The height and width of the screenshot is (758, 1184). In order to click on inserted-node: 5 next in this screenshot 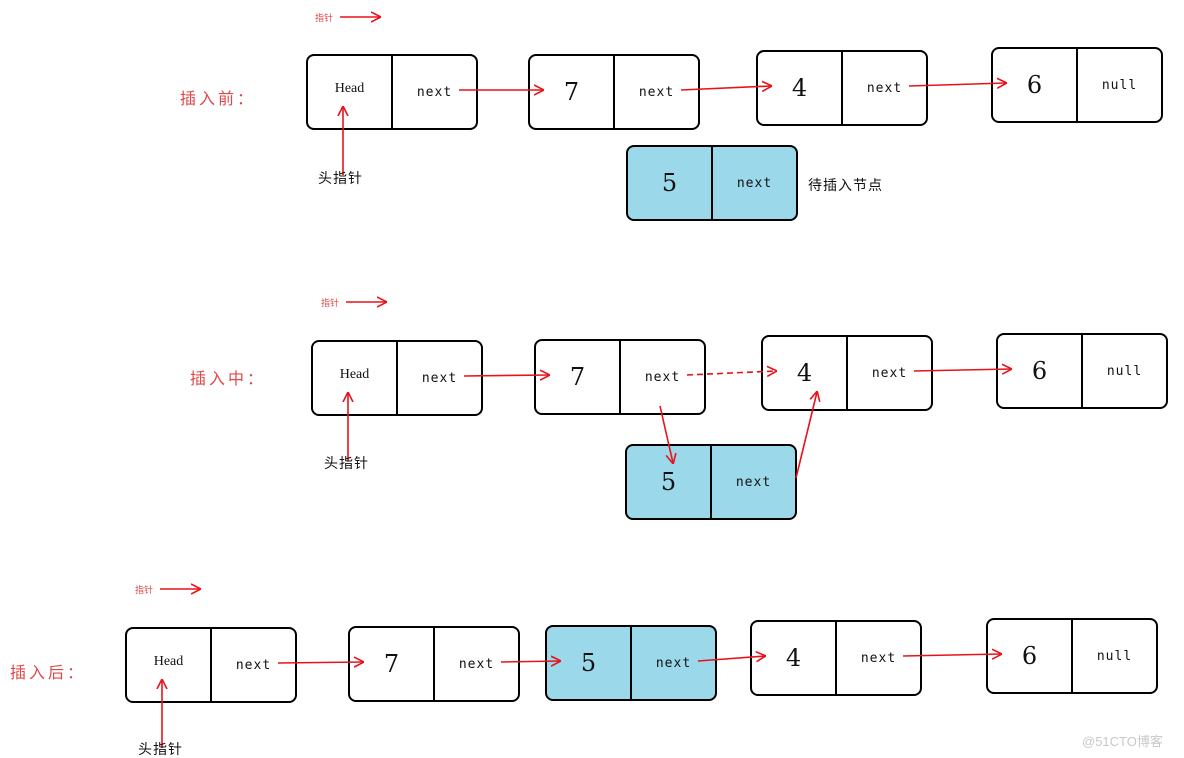, I will do `click(631, 663)`.